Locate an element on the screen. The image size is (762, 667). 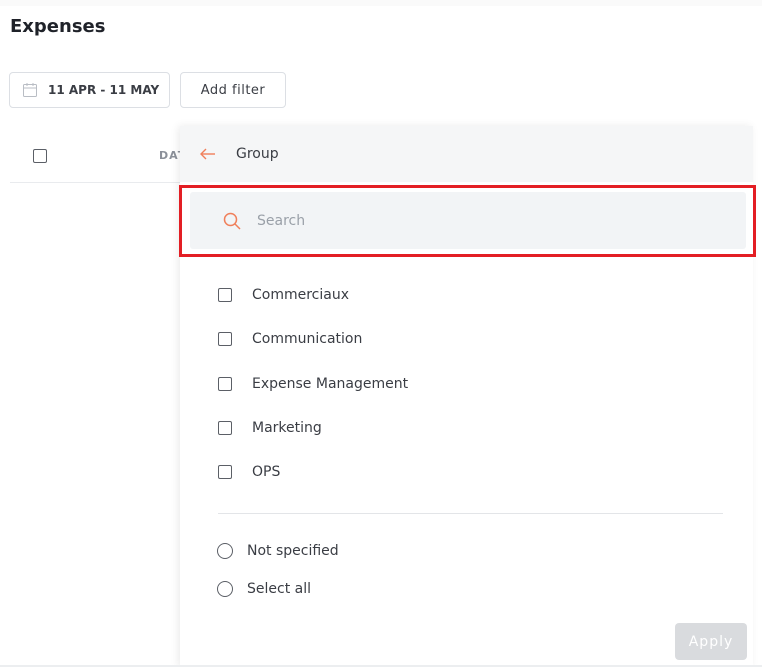
top-strip is located at coordinates (381, 3).